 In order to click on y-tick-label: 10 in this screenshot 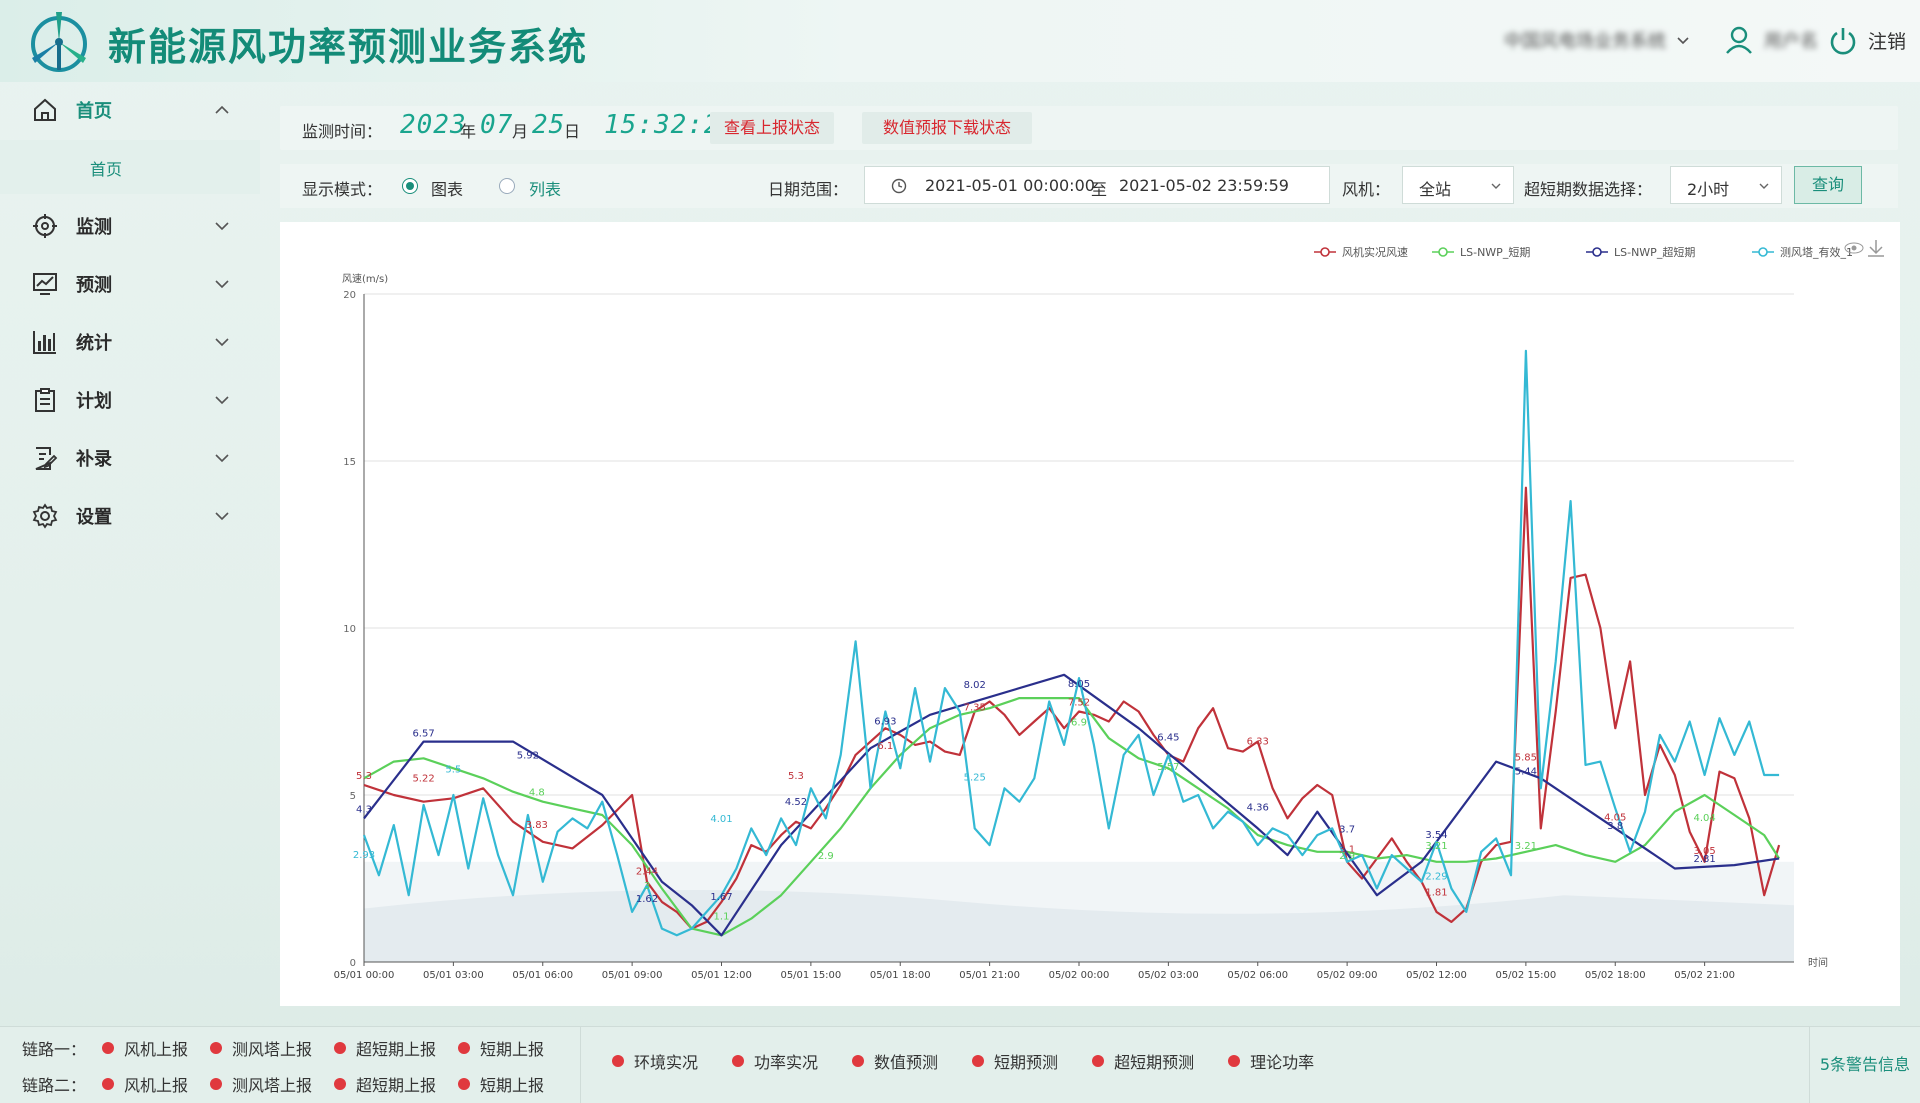, I will do `click(349, 629)`.